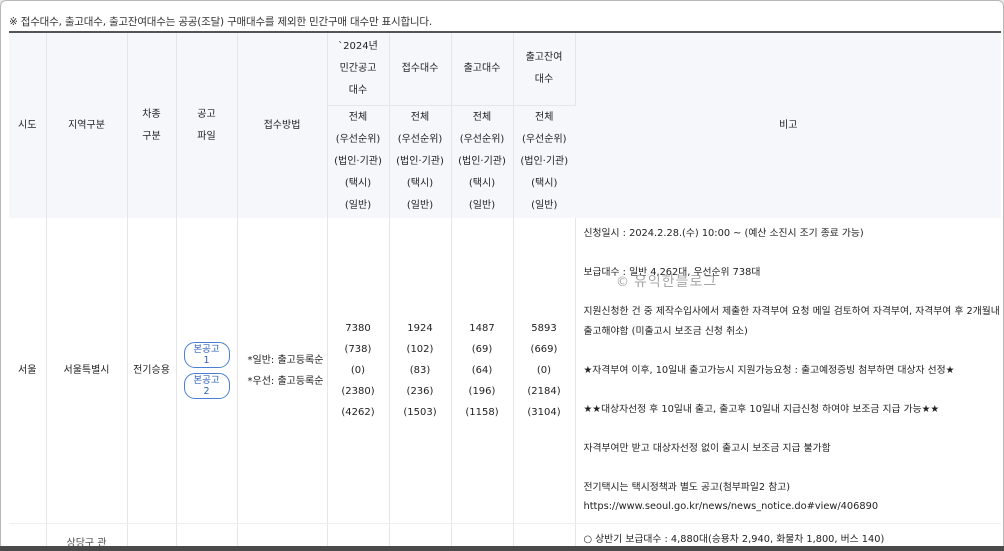 The image size is (1004, 551). Describe the element at coordinates (152, 371) in the screenshot. I see `cell-car-type: 전기승용` at that location.